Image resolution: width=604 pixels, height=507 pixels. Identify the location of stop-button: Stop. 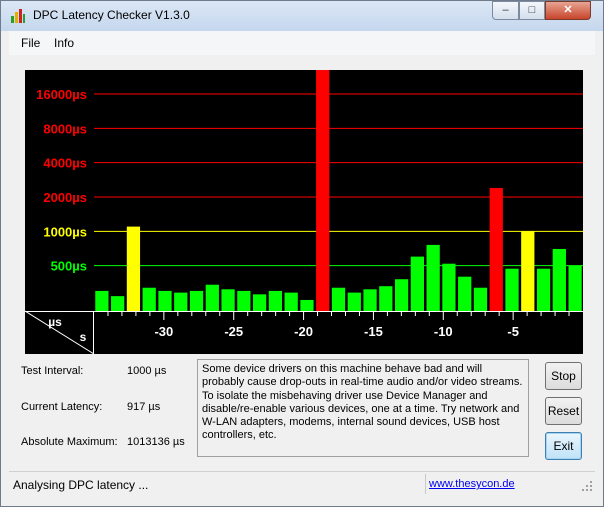
(563, 376).